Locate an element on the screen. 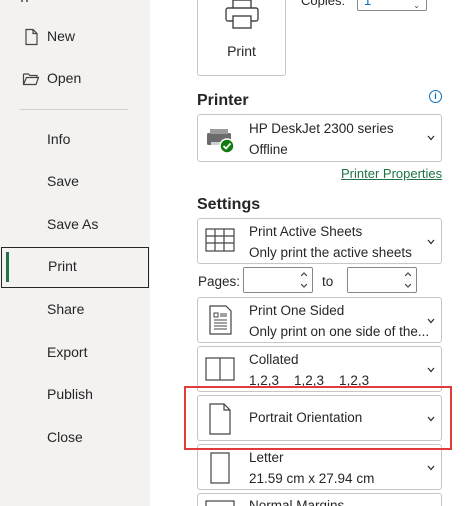 This screenshot has width=474, height=506. nav-item-label: Close is located at coordinates (65, 437).